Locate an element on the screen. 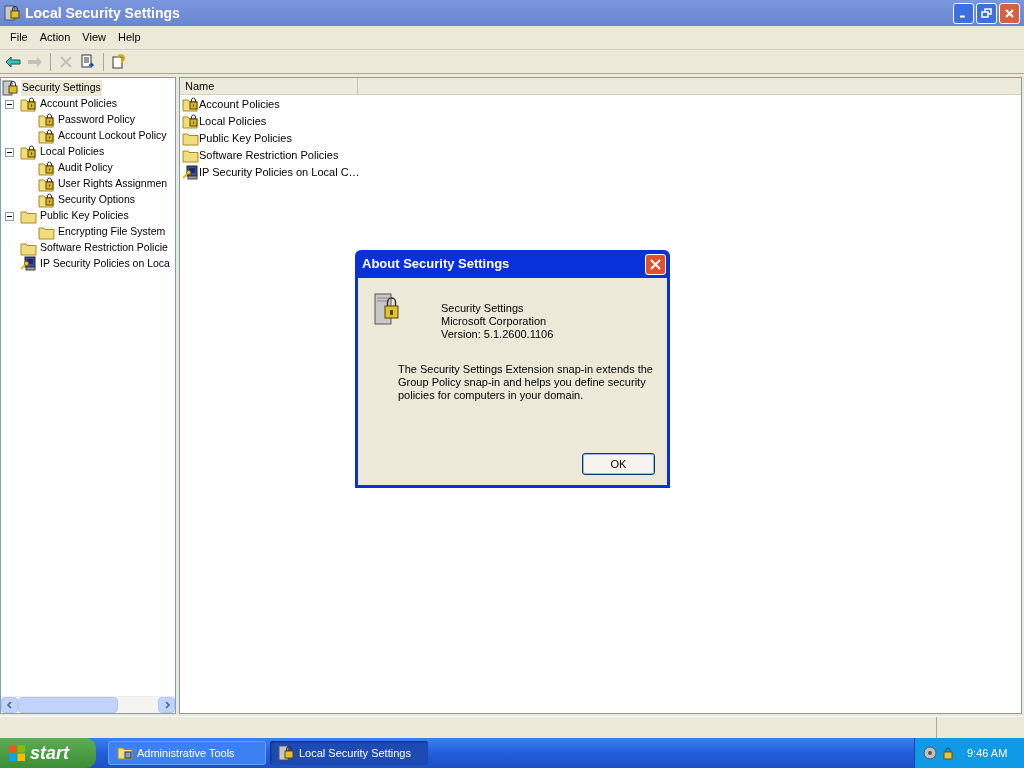 This screenshot has width=1024, height=768. clock: 9:46 AM is located at coordinates (987, 753).